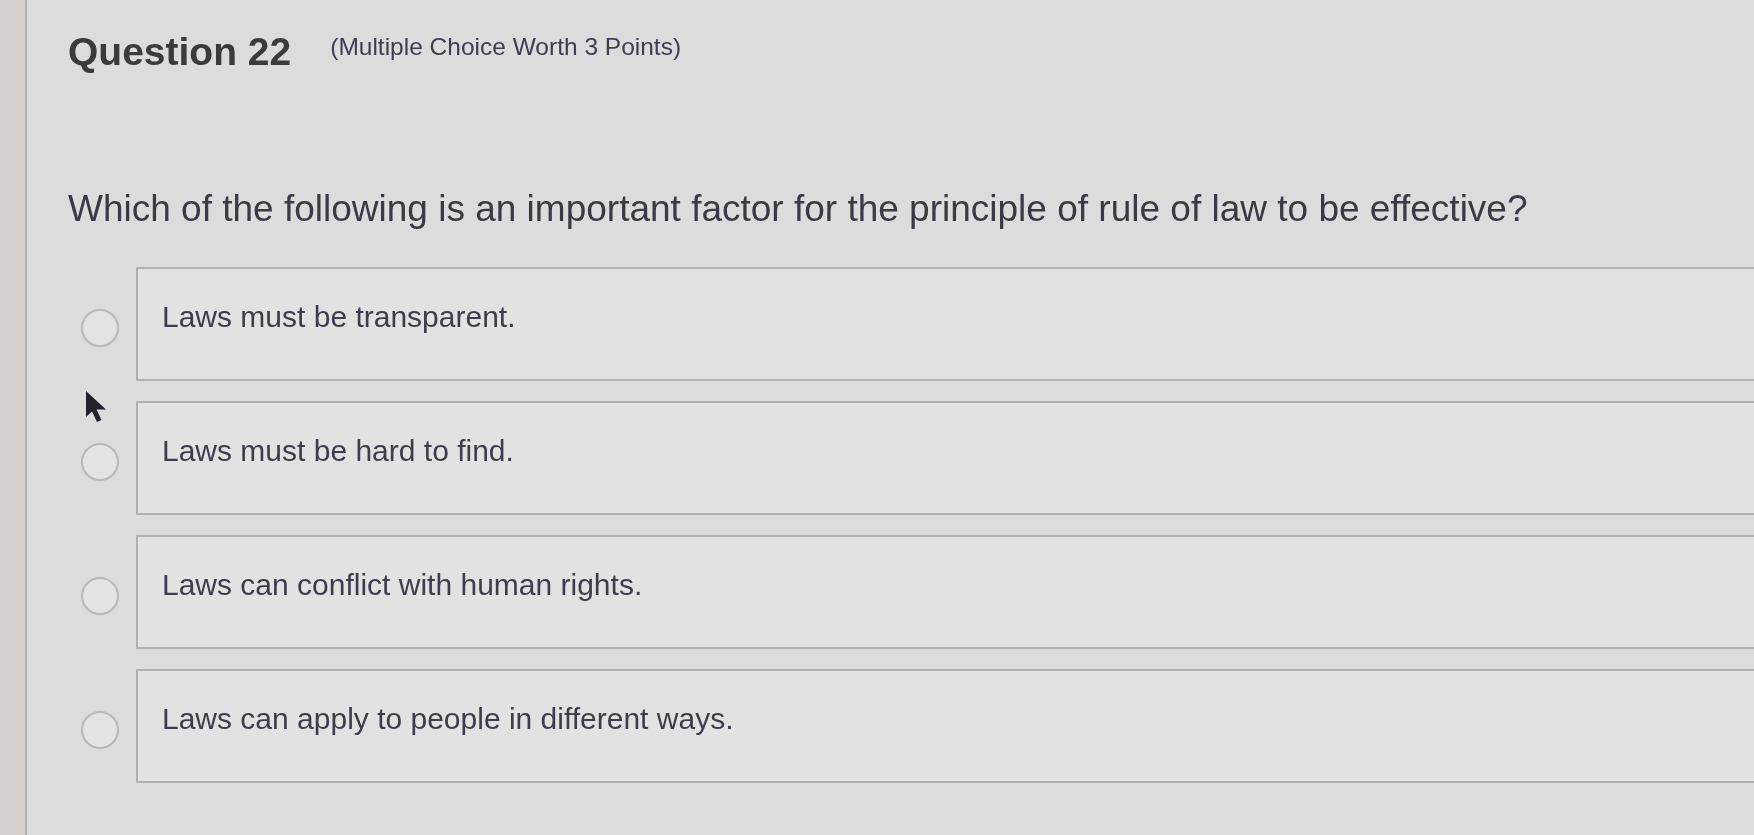  Describe the element at coordinates (798, 209) in the screenshot. I see `question-prompt: Which of the following is an important factor for the principle of rule of law to be effective?` at that location.